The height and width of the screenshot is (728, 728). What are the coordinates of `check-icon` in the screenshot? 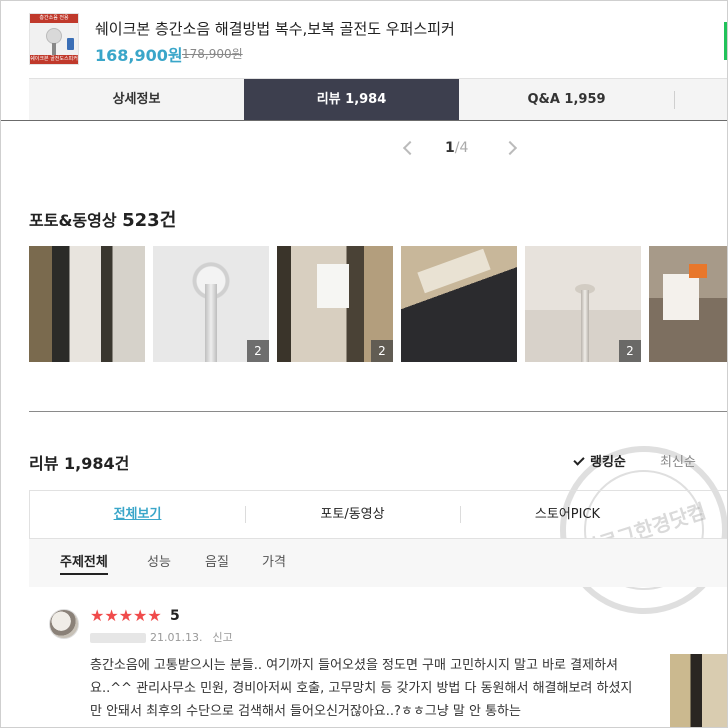 It's located at (579, 460).